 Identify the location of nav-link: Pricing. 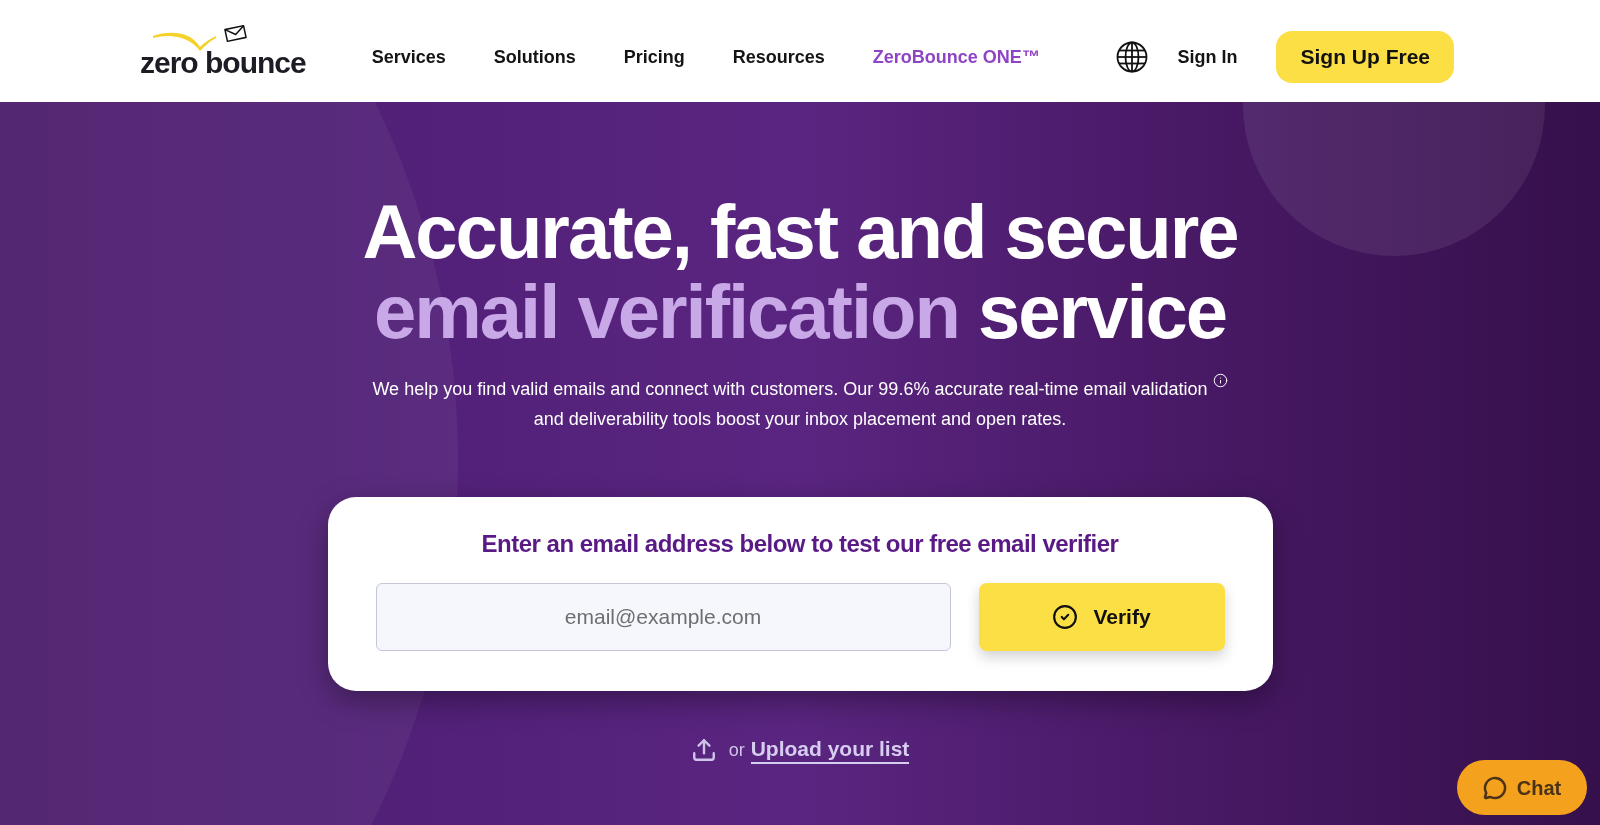
(654, 57).